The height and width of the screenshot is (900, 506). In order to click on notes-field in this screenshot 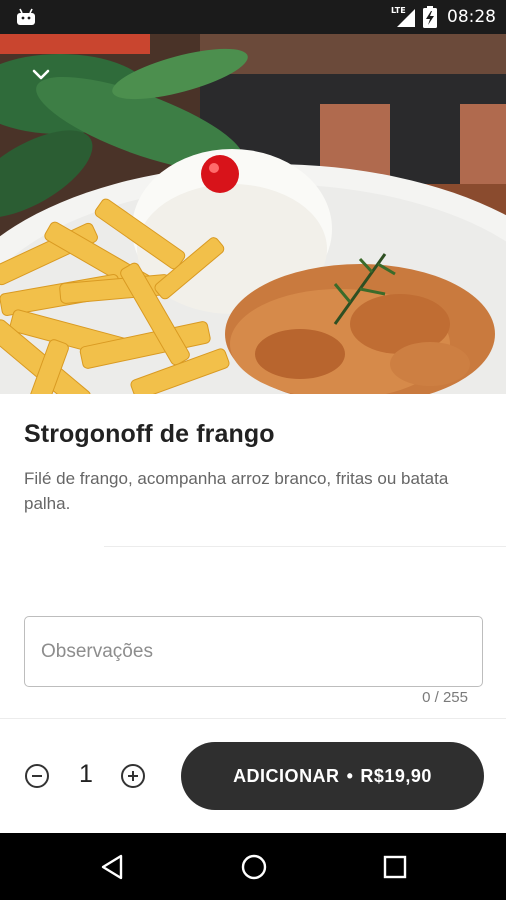, I will do `click(253, 651)`.